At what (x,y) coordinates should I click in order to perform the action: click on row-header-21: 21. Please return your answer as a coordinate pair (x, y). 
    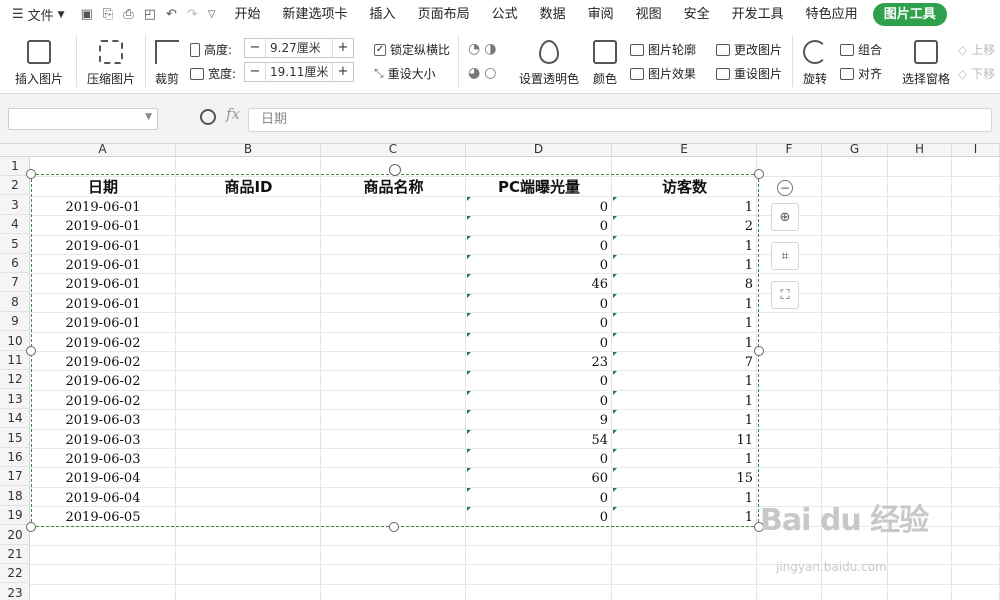
    Looking at the image, I should click on (15, 554).